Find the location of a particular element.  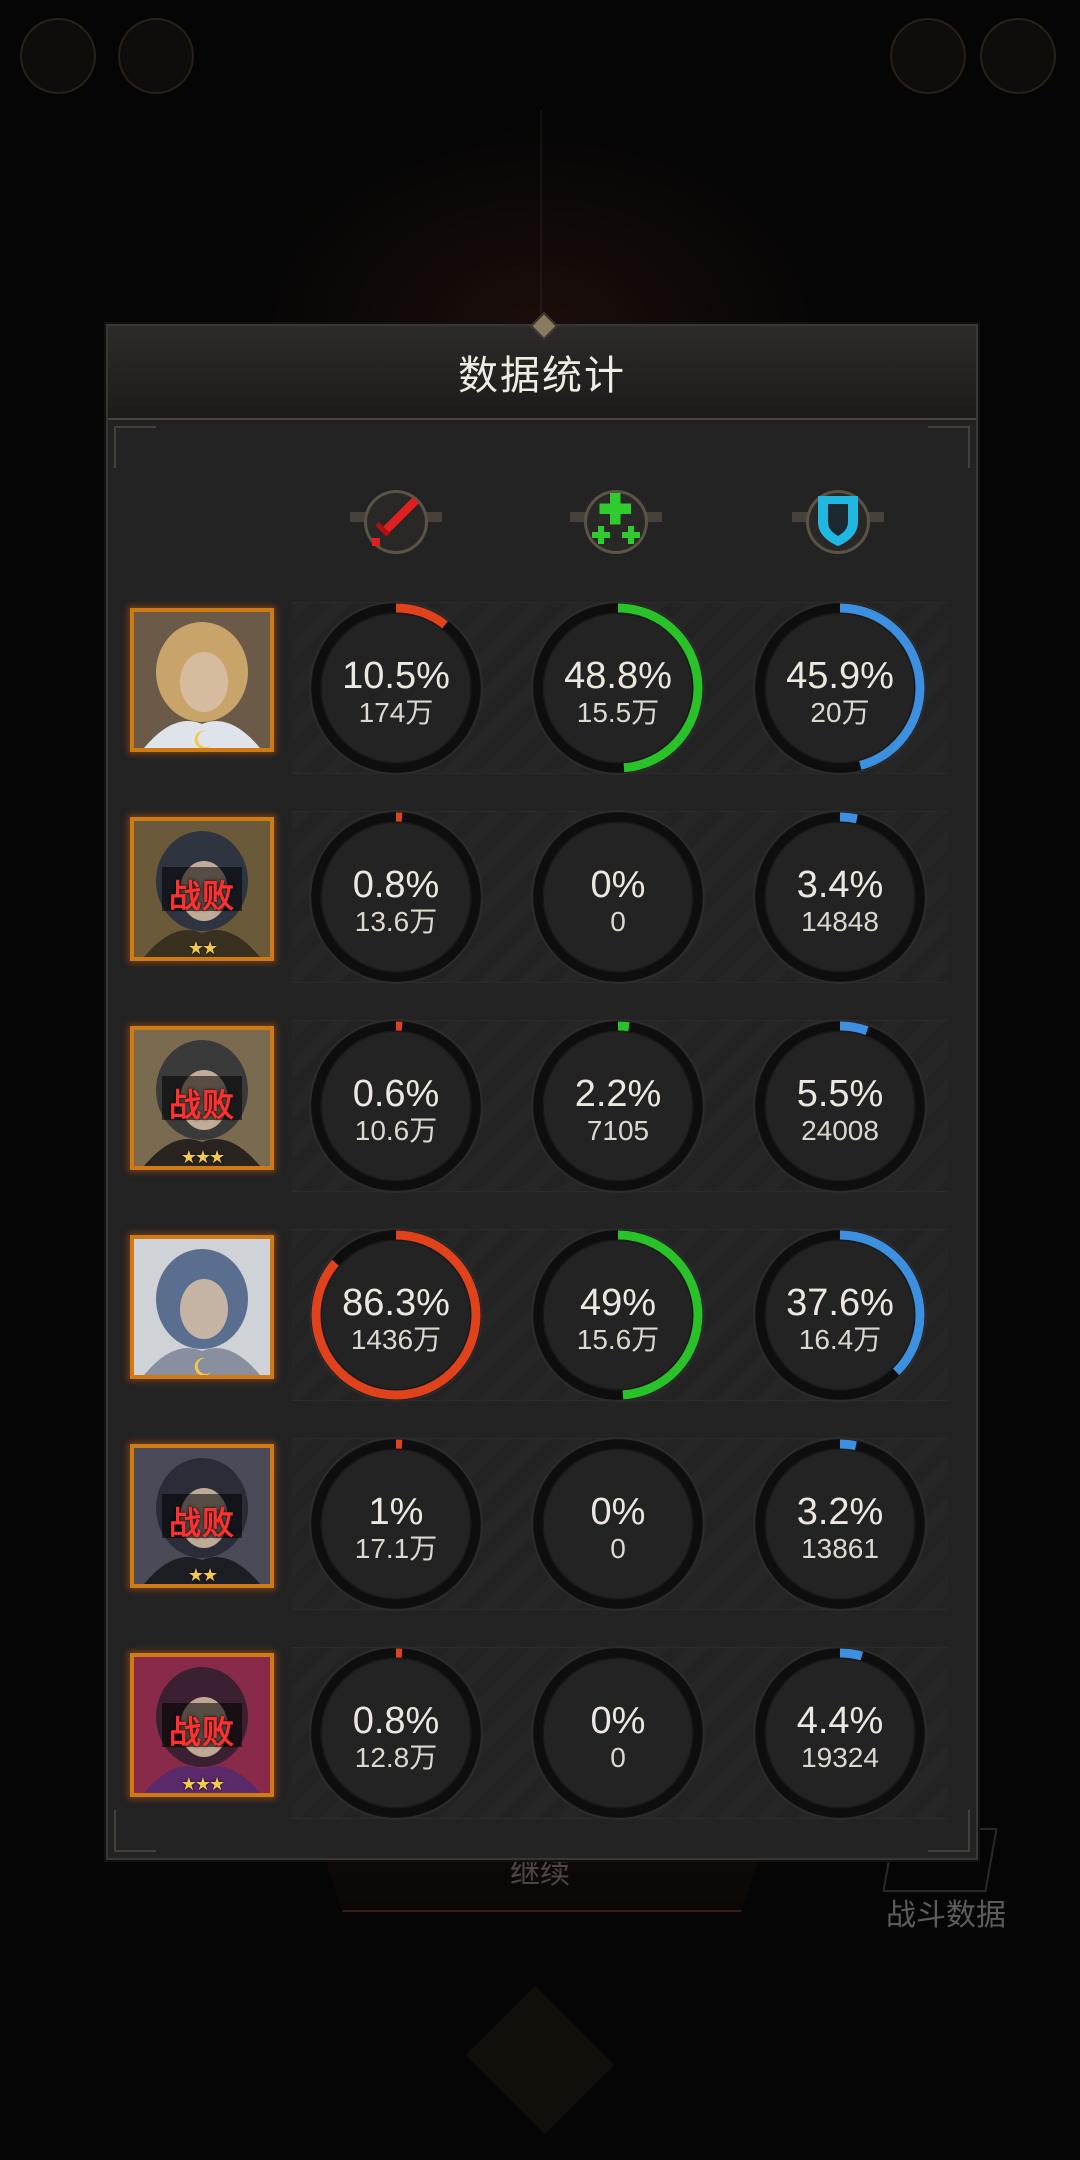

damage-value: 12.8万 is located at coordinates (396, 1757).